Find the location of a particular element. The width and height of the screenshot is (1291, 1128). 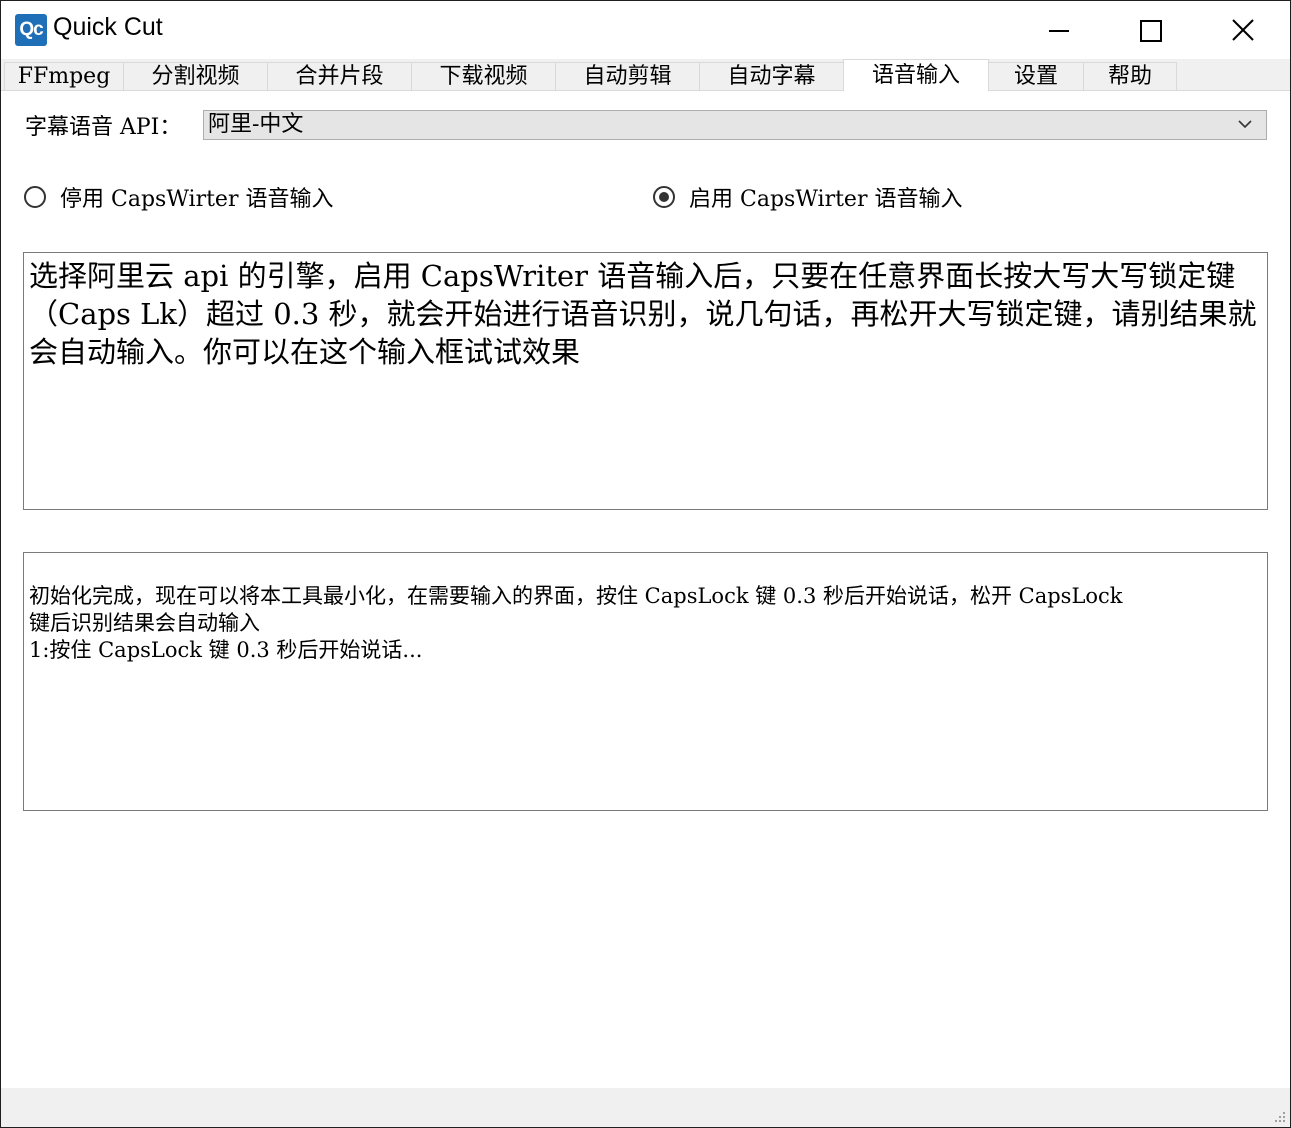

tab-split-video: 分割视频 is located at coordinates (195, 76).